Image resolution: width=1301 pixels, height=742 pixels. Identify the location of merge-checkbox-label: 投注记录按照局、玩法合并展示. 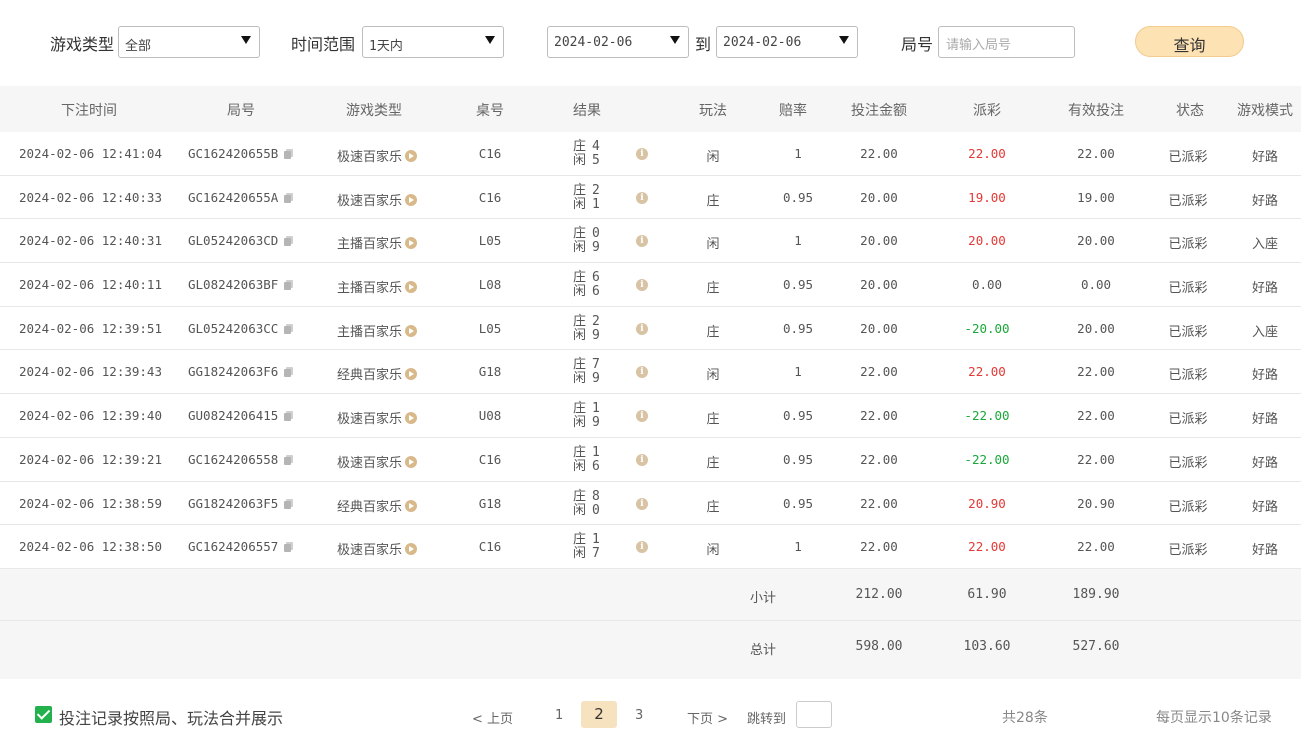
(171, 717).